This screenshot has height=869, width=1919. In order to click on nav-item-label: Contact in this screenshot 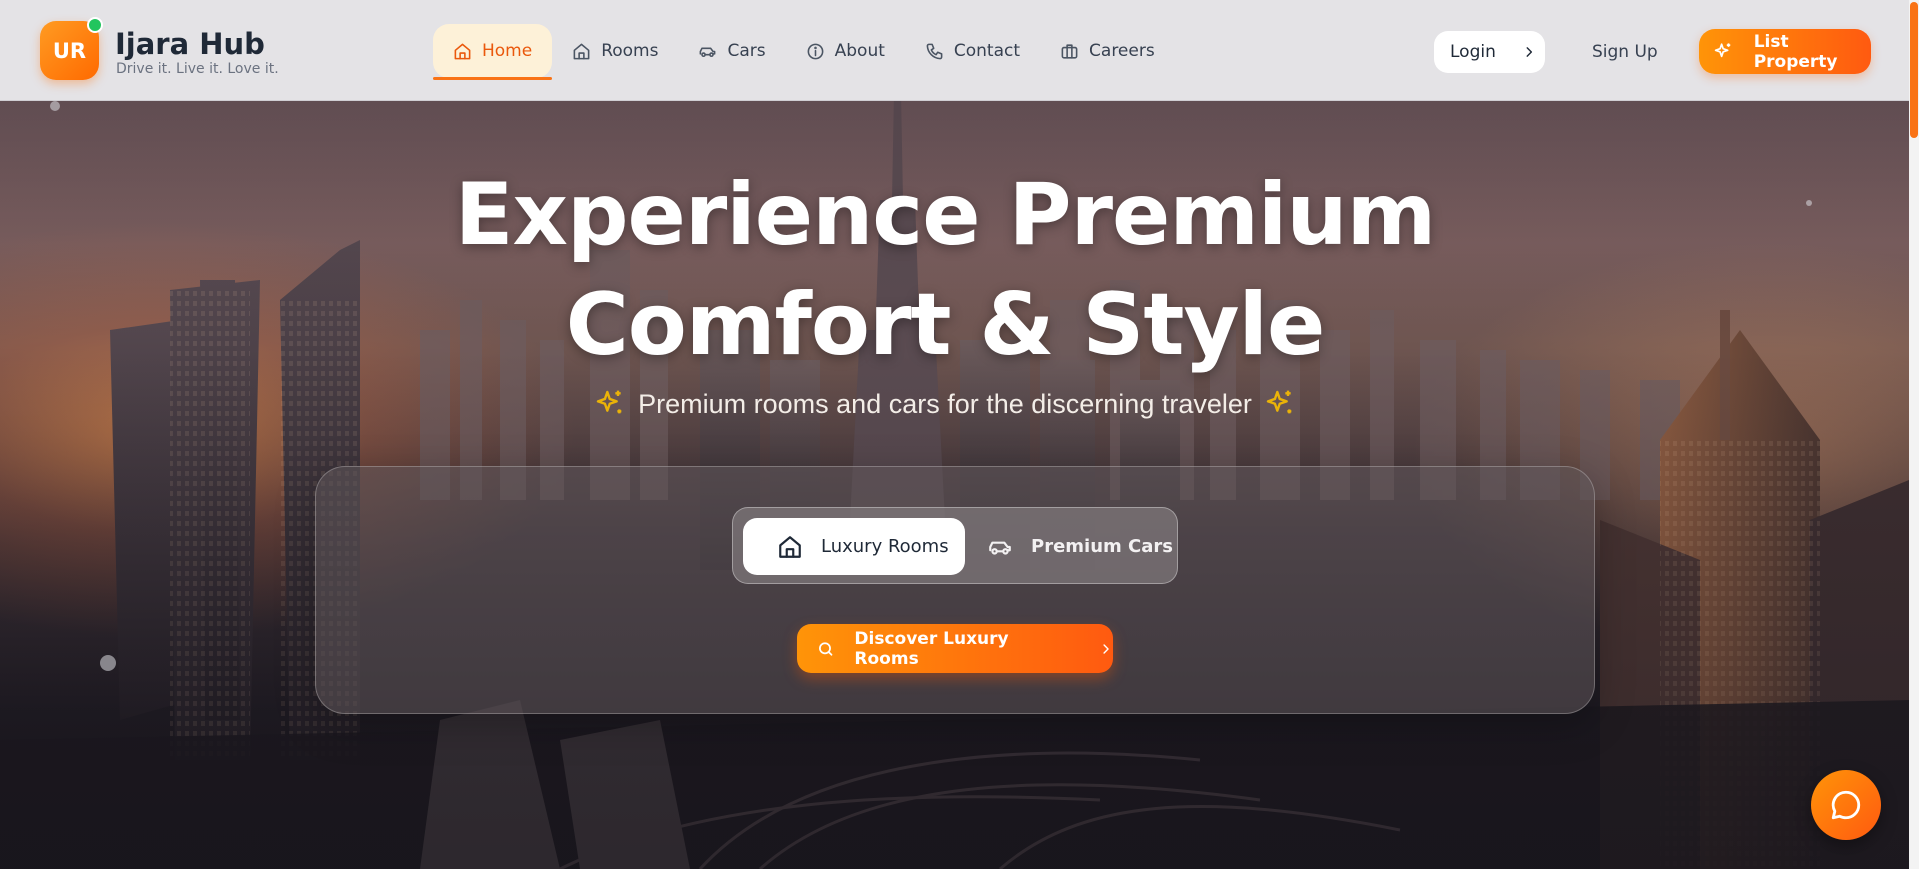, I will do `click(987, 51)`.